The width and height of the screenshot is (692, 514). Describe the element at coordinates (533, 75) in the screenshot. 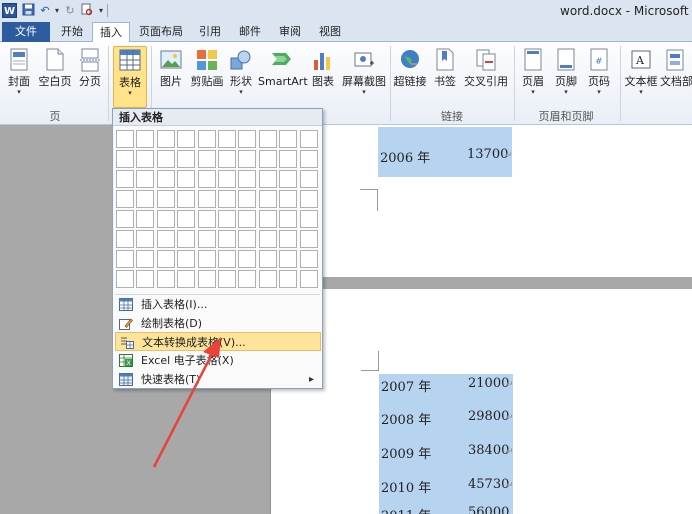

I see `header-button: 页眉 ▾` at that location.